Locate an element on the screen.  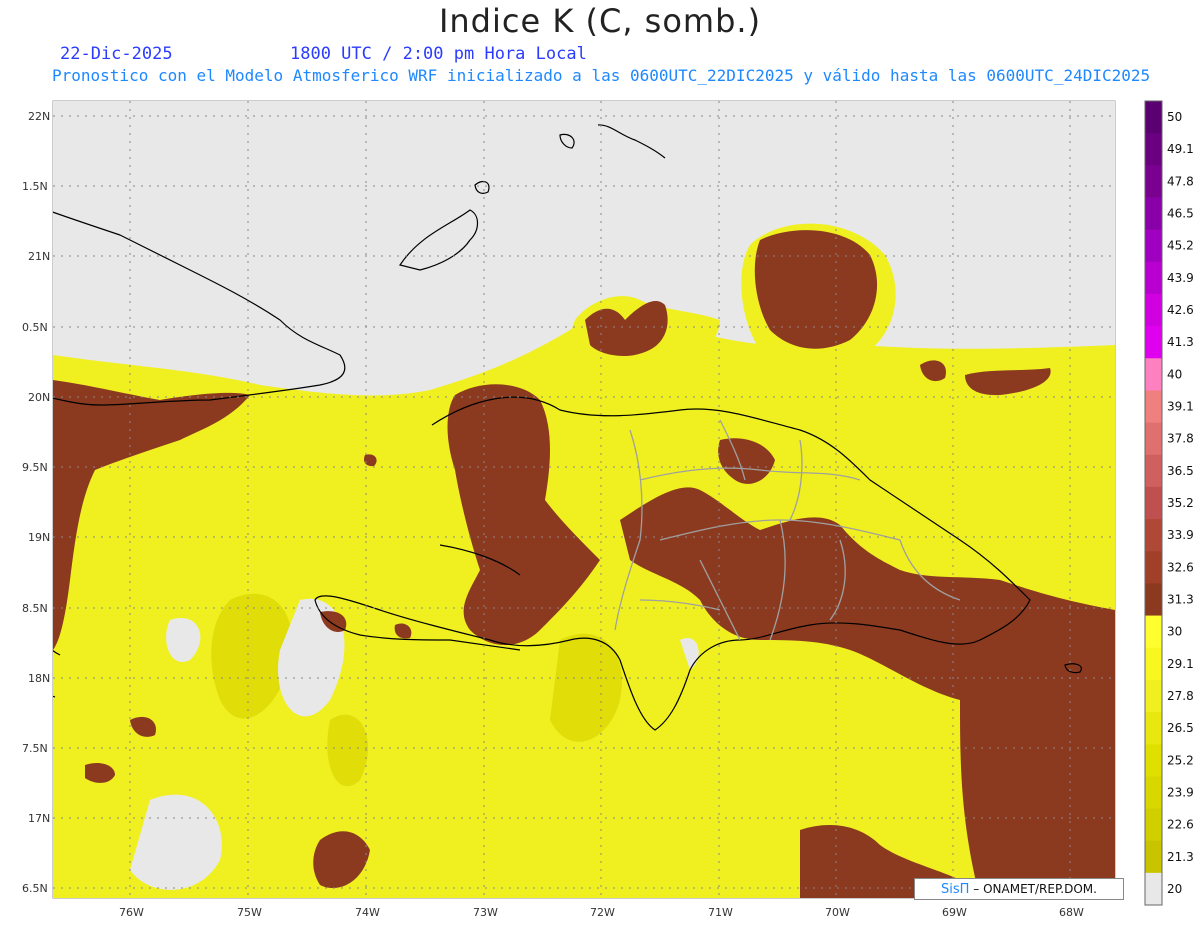
colorbar-label: 27.8 is located at coordinates (1180, 696).